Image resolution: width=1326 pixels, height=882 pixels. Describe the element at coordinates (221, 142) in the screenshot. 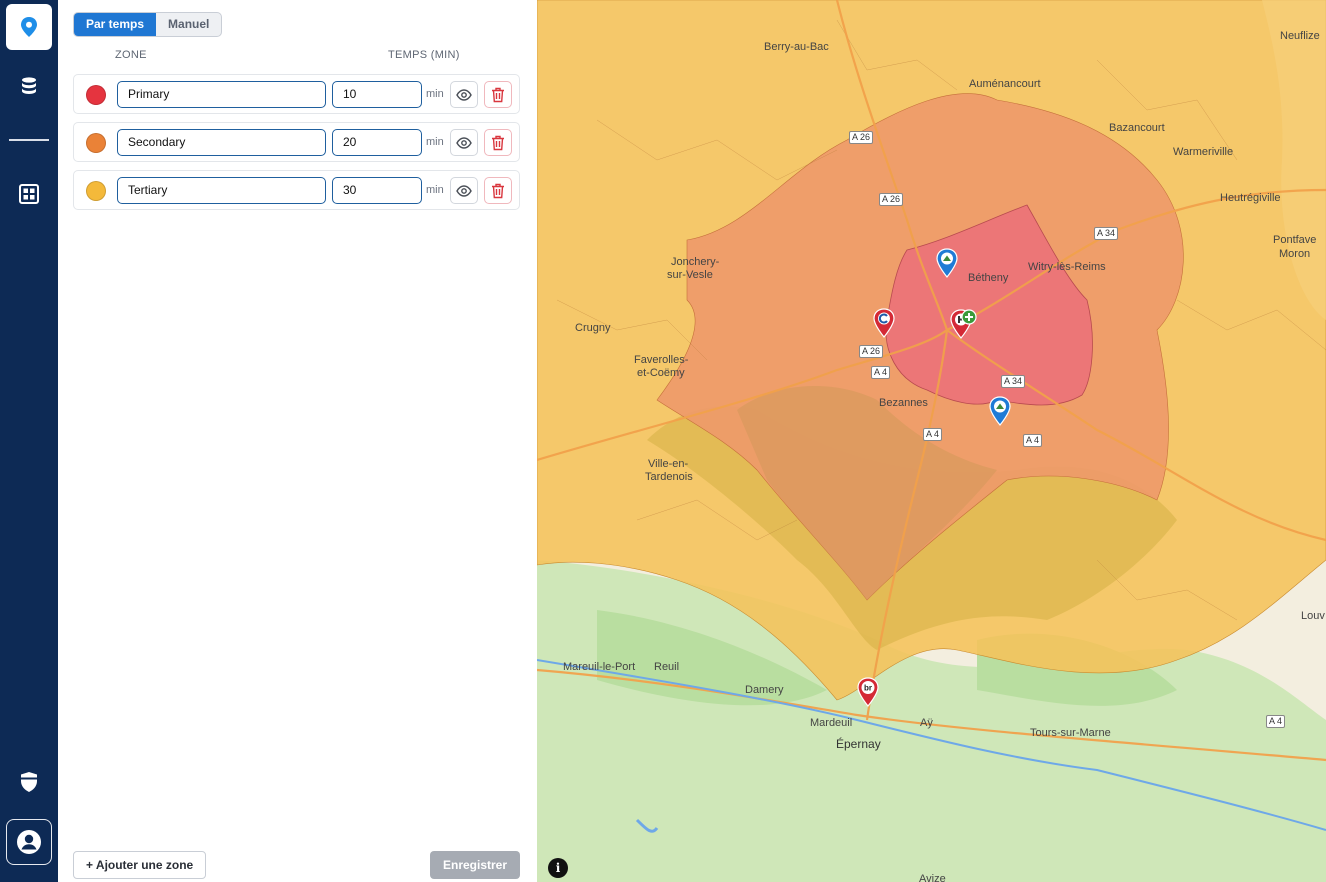

I see `zone-name-input: Secondary` at that location.